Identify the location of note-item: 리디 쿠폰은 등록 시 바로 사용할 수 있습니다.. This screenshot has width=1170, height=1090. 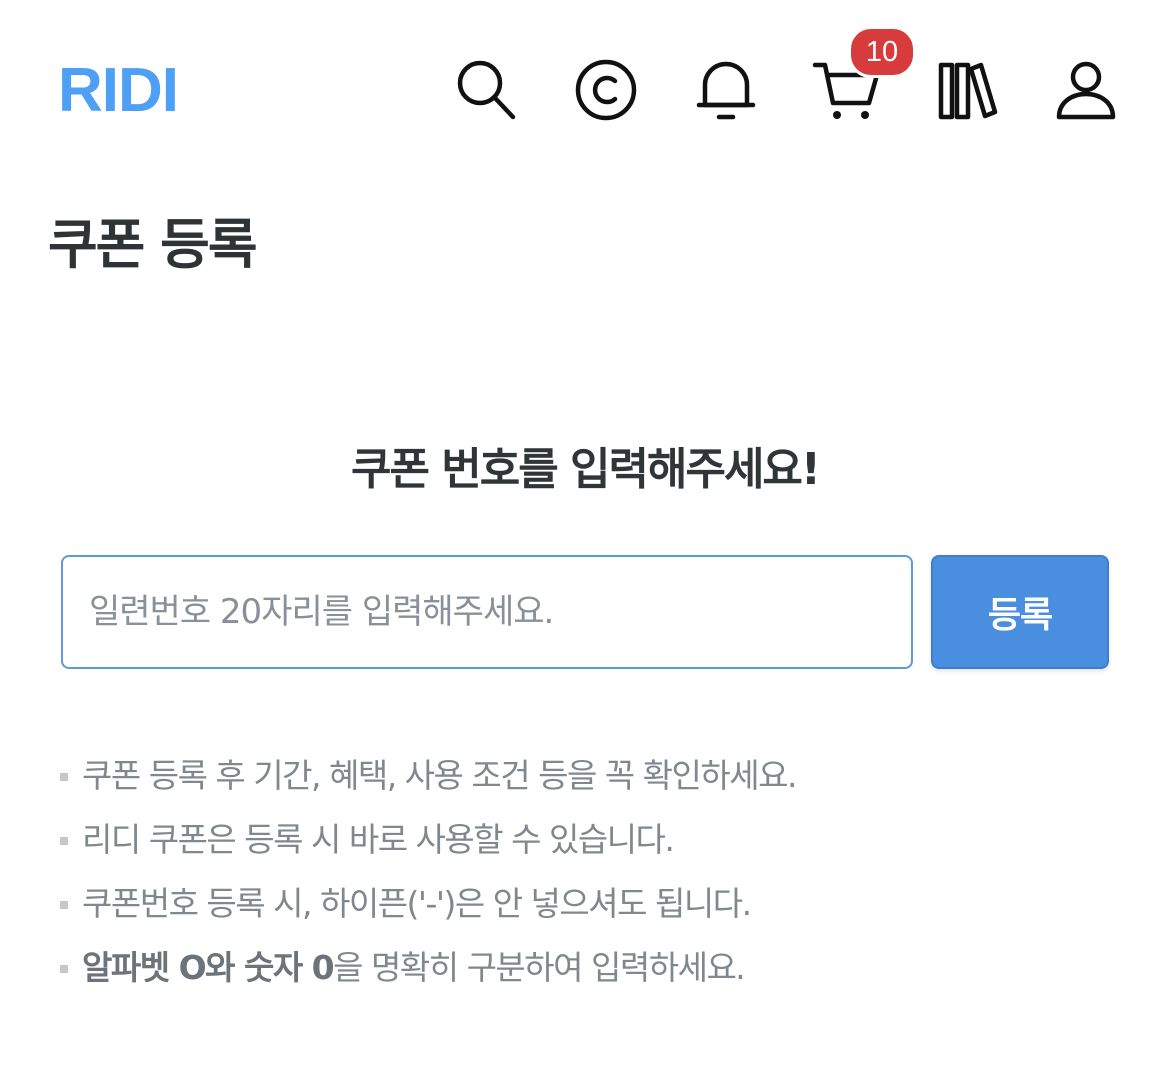
(600, 842).